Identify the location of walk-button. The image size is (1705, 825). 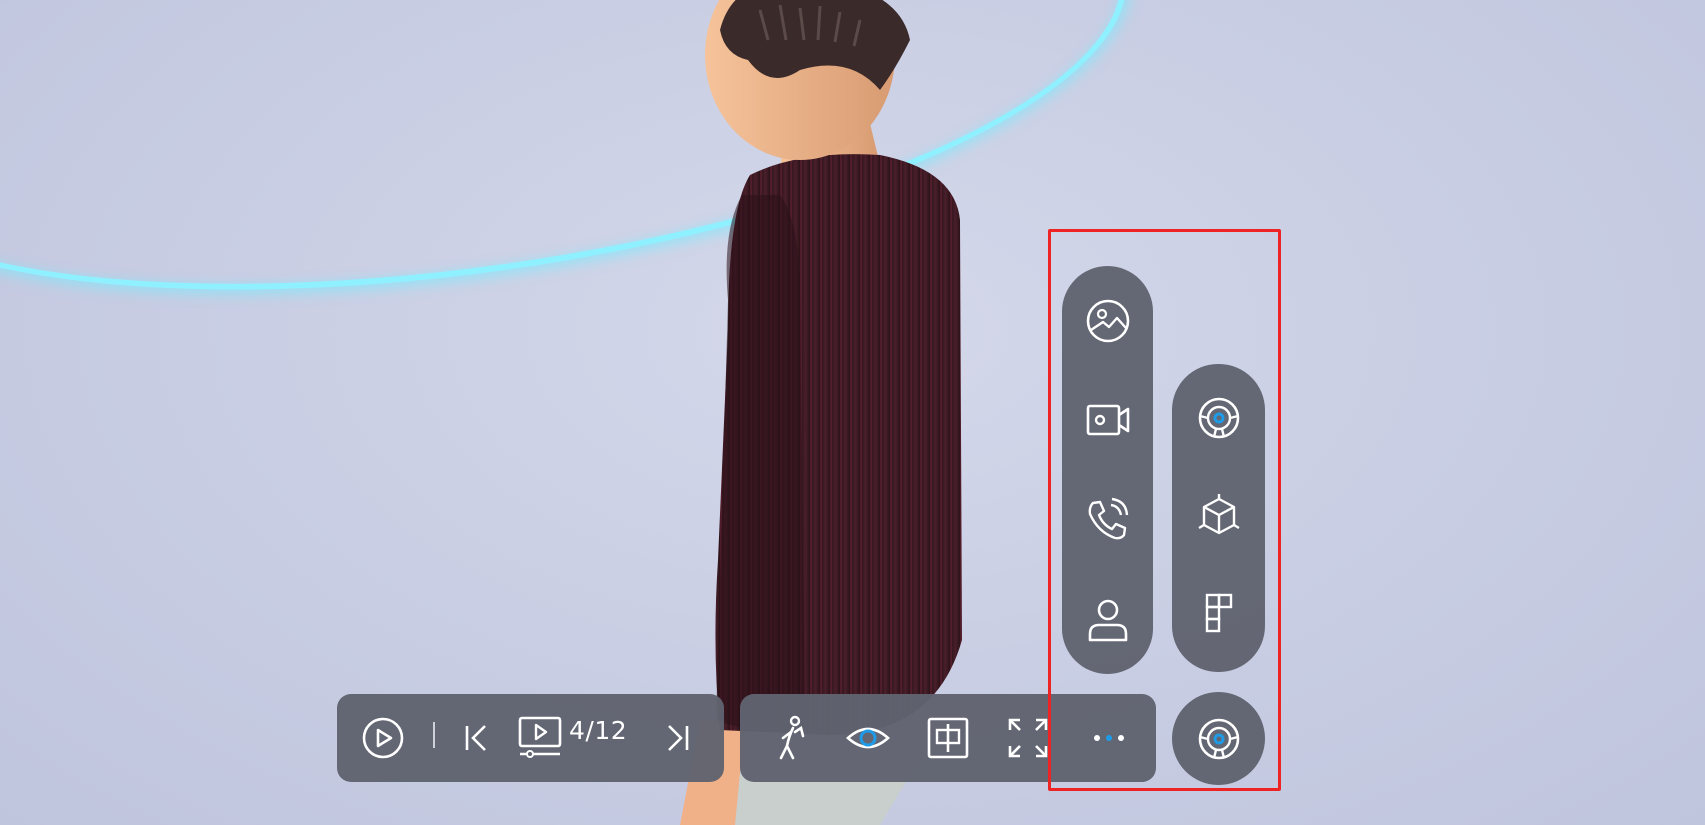
(791, 738).